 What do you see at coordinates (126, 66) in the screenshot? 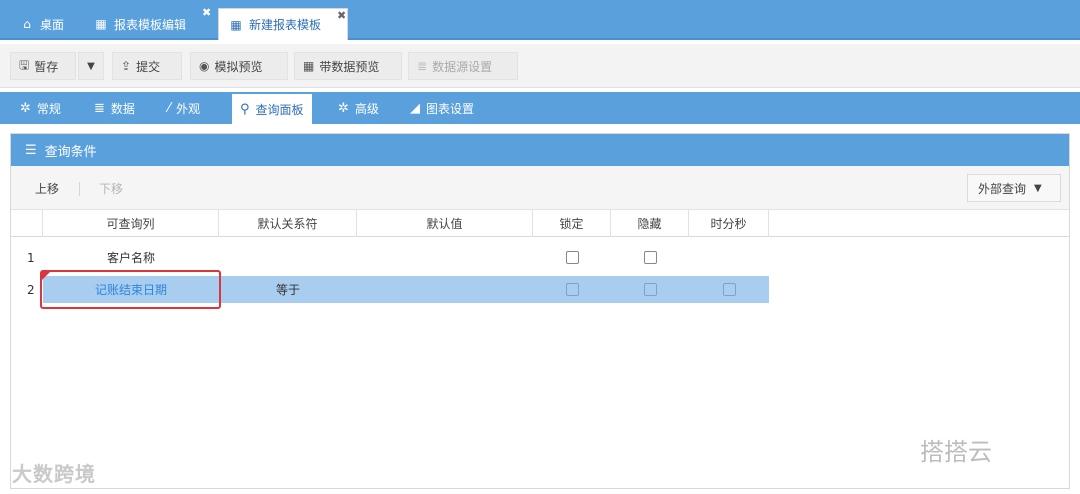
I see `upload-icon: ⇪` at bounding box center [126, 66].